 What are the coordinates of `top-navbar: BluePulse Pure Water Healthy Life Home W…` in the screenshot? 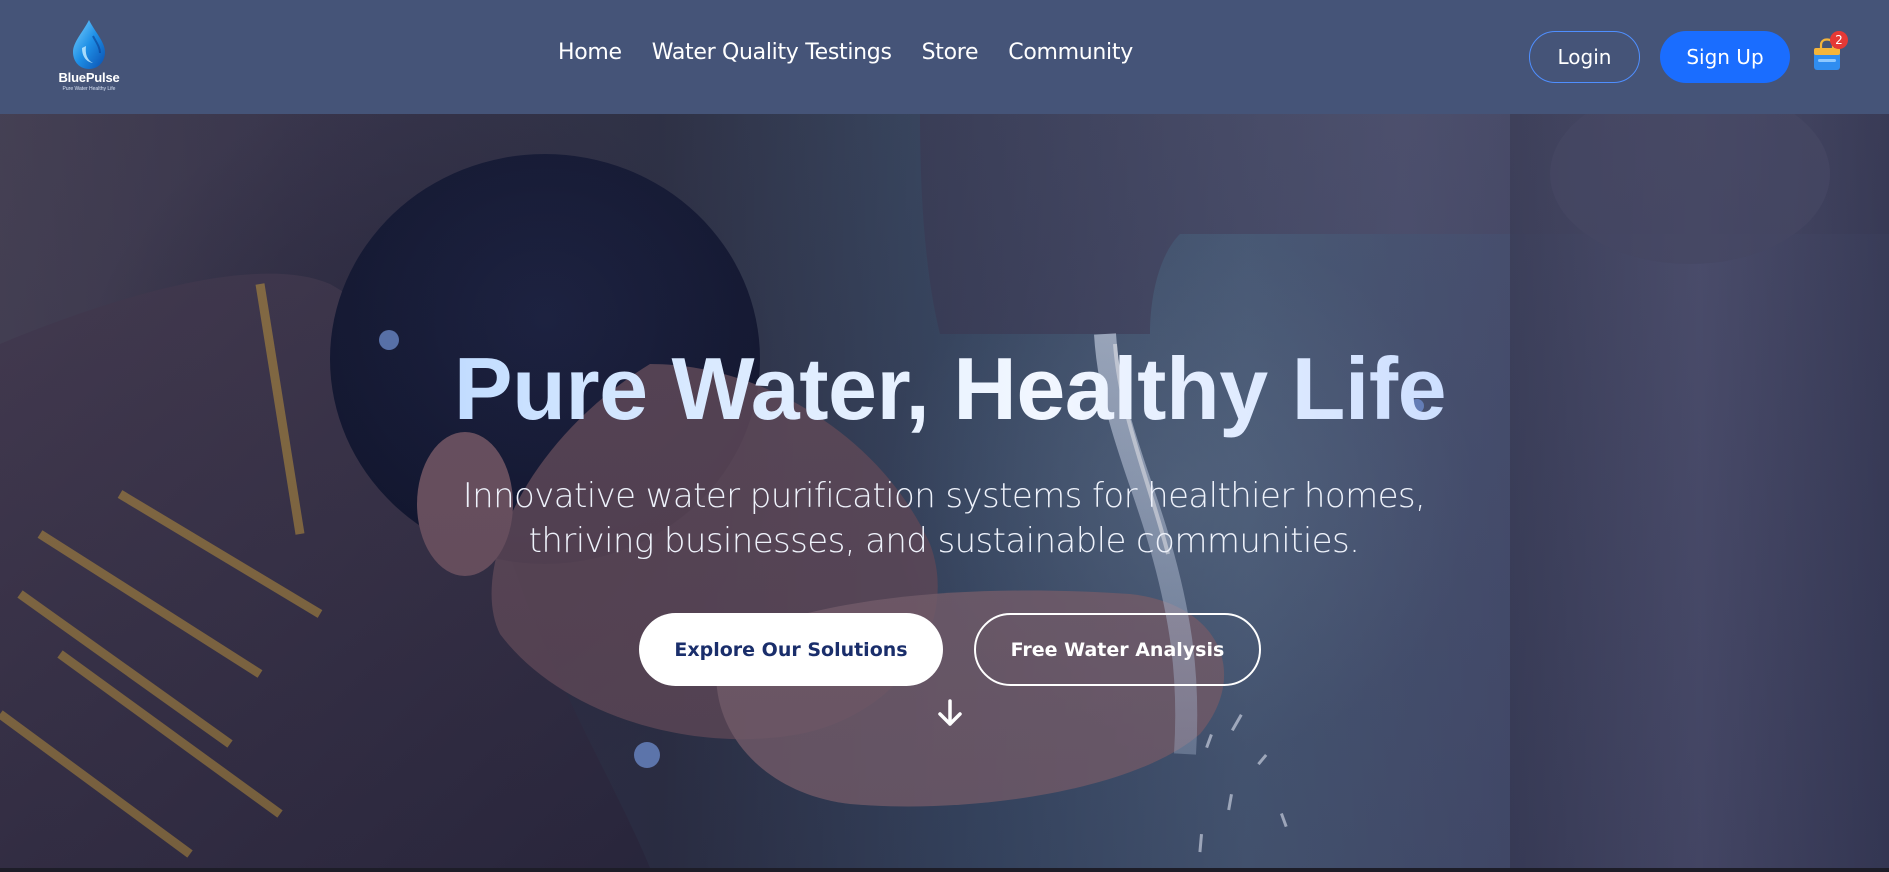 It's located at (944, 57).